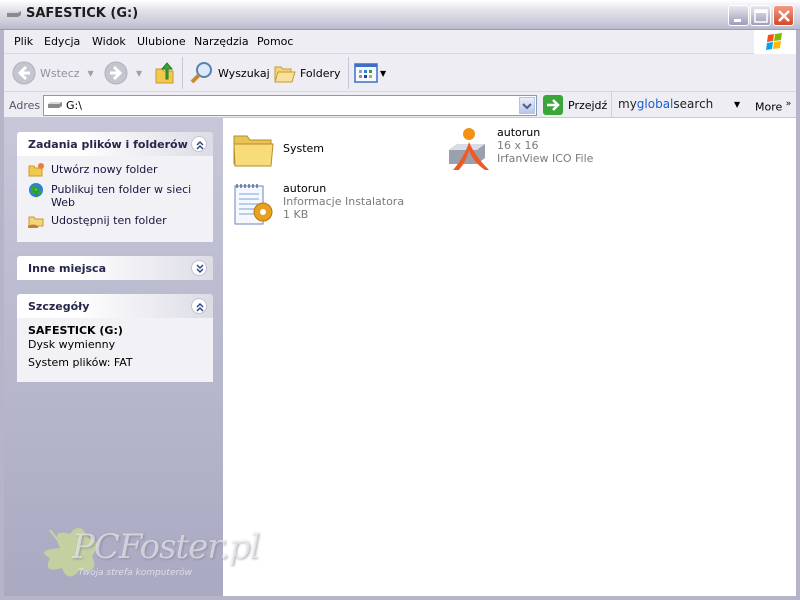 Image resolution: width=800 pixels, height=600 pixels. I want to click on expand-button, so click(199, 268).